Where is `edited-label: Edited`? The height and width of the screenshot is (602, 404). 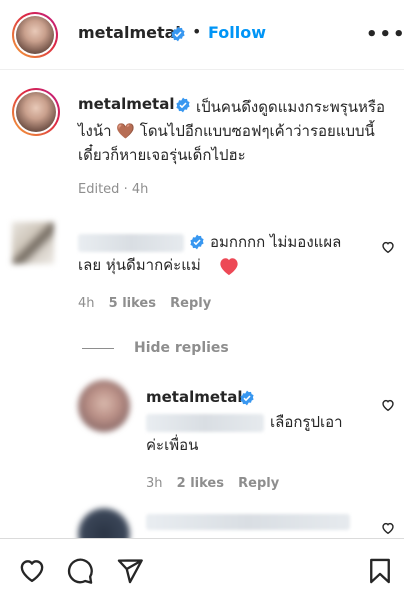 edited-label: Edited is located at coordinates (99, 189).